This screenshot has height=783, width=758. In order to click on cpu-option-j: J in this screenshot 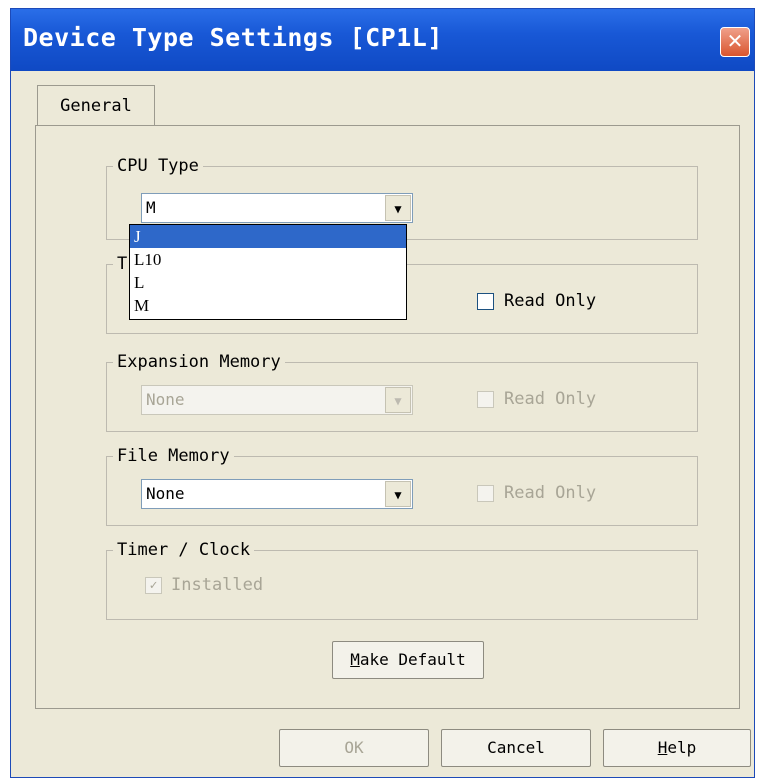, I will do `click(268, 236)`.